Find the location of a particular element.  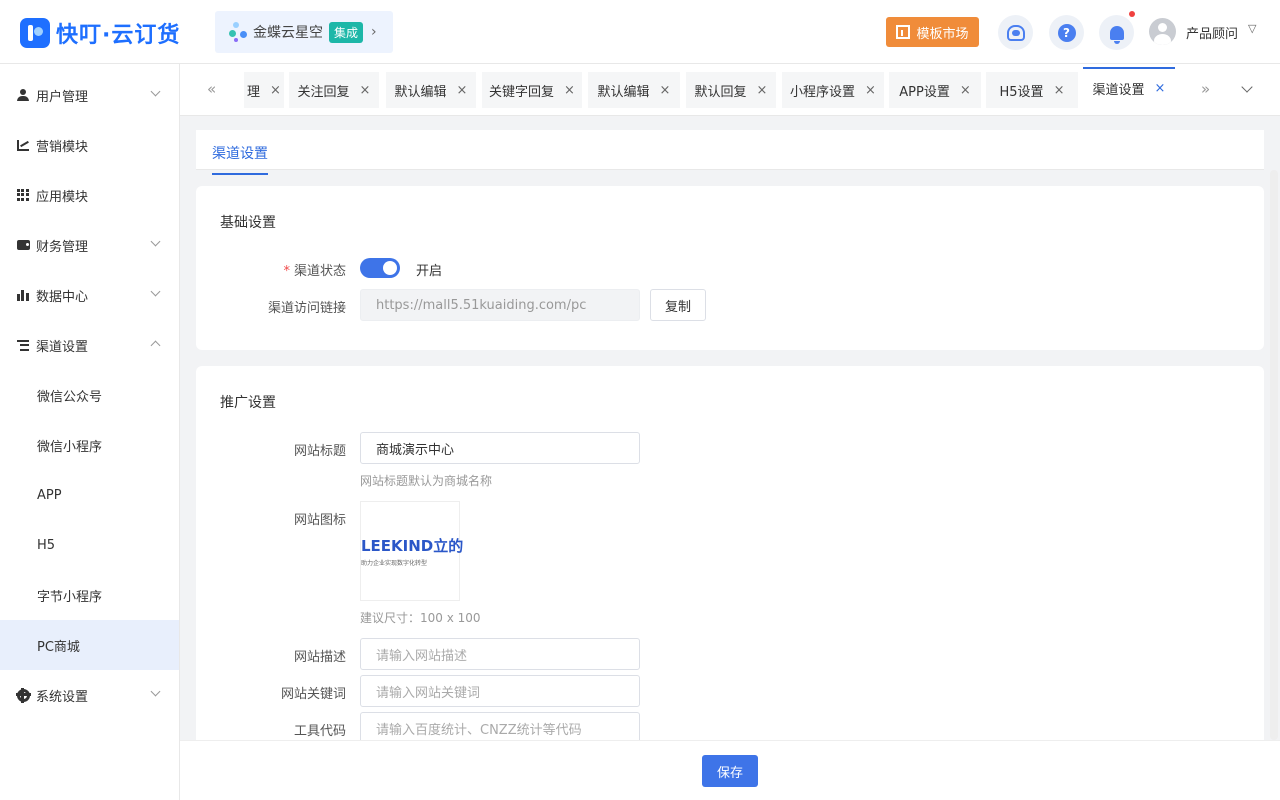

sidebar-subitem-app: APP is located at coordinates (89, 495).